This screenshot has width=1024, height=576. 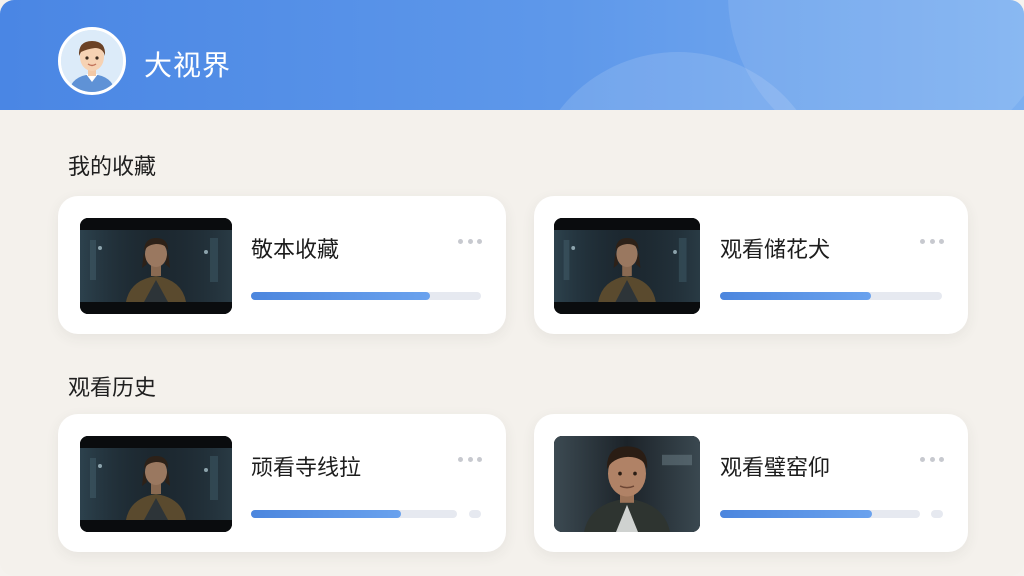 I want to click on video-card: 观看储花犬, so click(x=751, y=265).